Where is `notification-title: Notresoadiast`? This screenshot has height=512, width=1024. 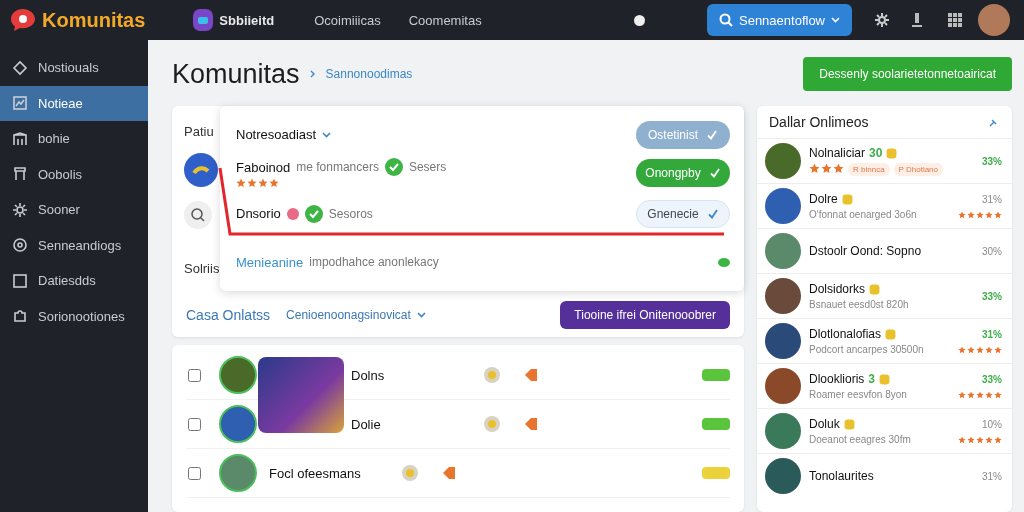 notification-title: Notresoadiast is located at coordinates (276, 135).